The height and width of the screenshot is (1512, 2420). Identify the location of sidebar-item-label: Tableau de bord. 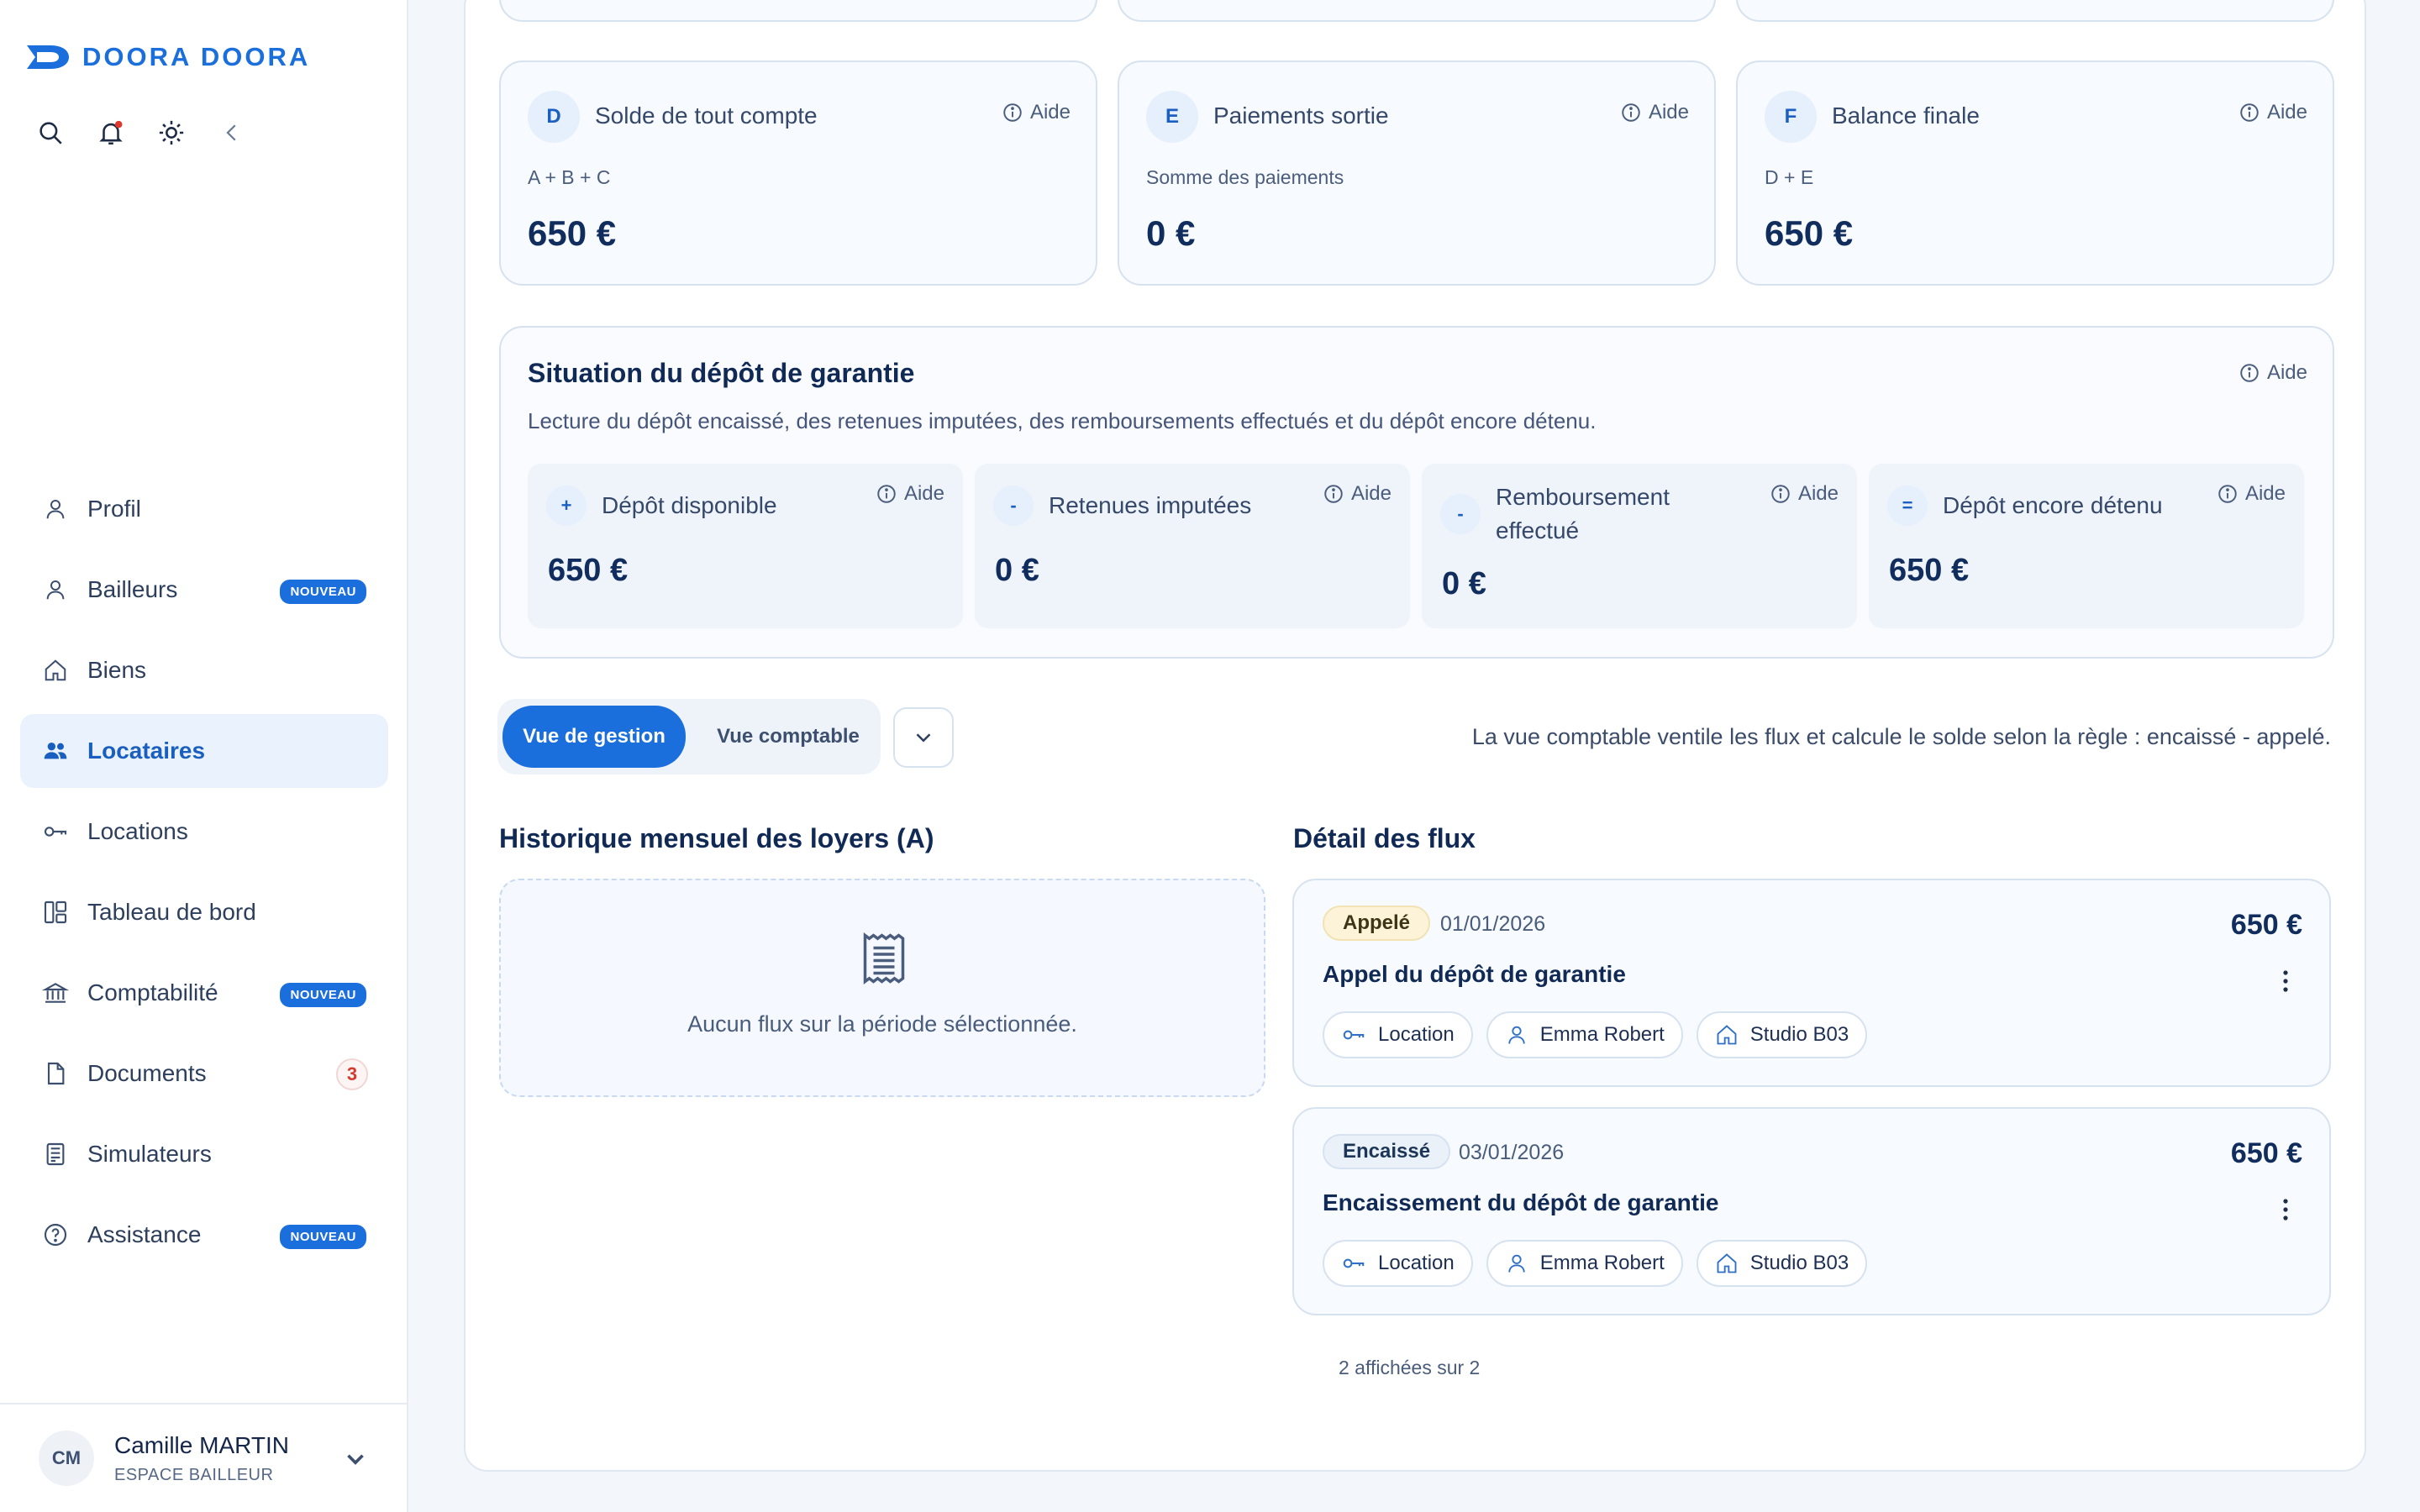
(172, 912).